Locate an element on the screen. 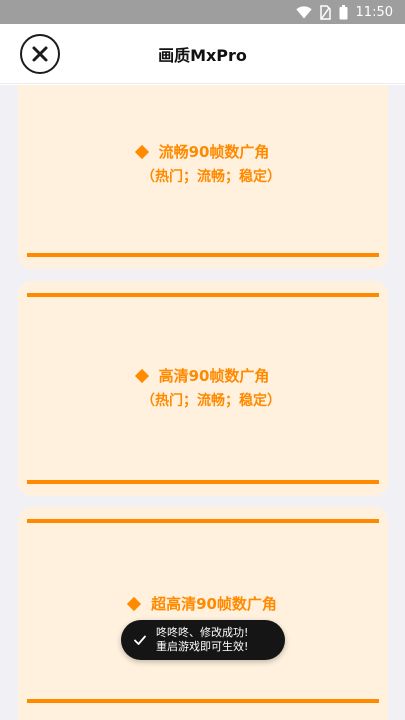 This screenshot has width=405, height=720. battery-icon is located at coordinates (343, 11).